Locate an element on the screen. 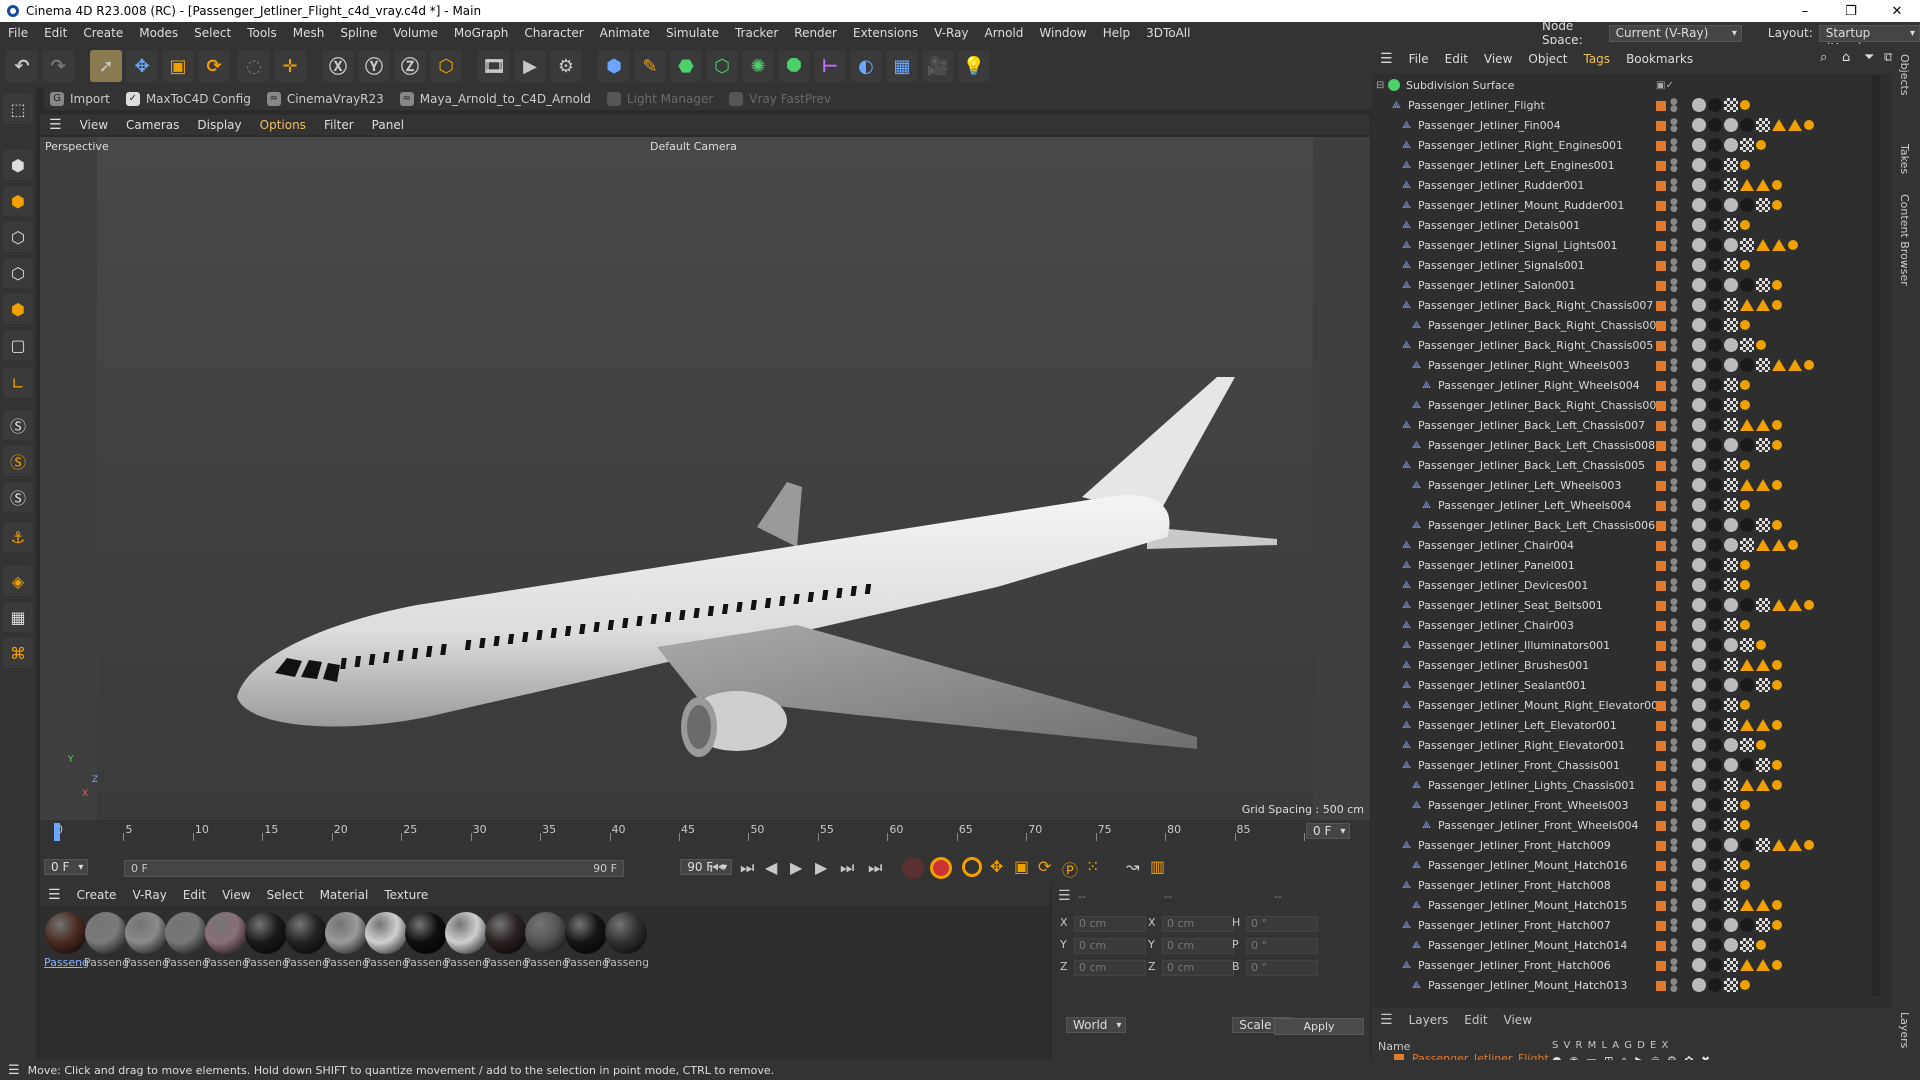 Image resolution: width=1920 pixels, height=1080 pixels. material-menu-material: Material is located at coordinates (344, 895).